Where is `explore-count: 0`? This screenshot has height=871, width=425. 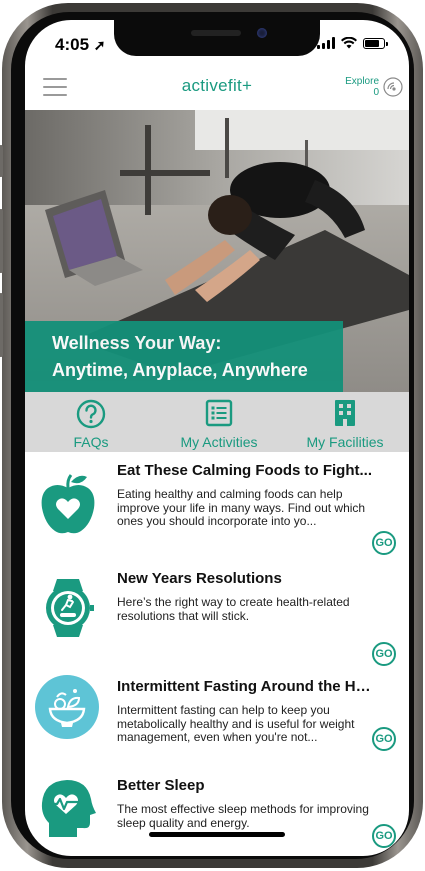
explore-count: 0 is located at coordinates (376, 92).